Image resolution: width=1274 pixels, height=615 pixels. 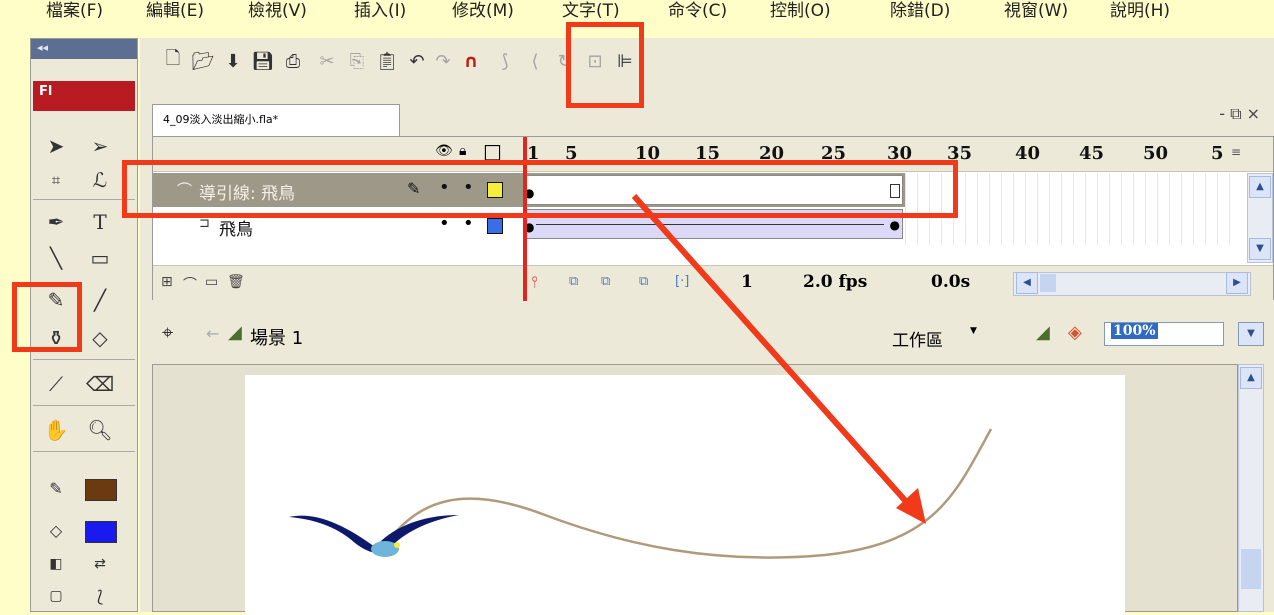 I want to click on line-icon: ╲, so click(x=56, y=258).